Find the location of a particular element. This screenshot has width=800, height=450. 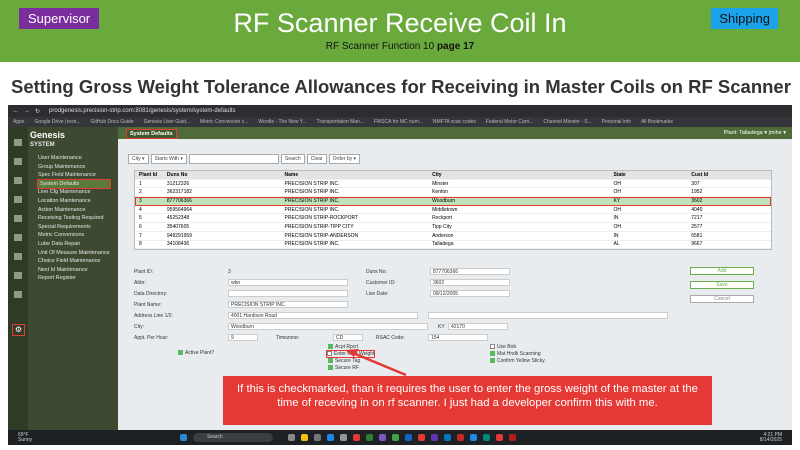

taskbar-search: Search is located at coordinates (233, 437).